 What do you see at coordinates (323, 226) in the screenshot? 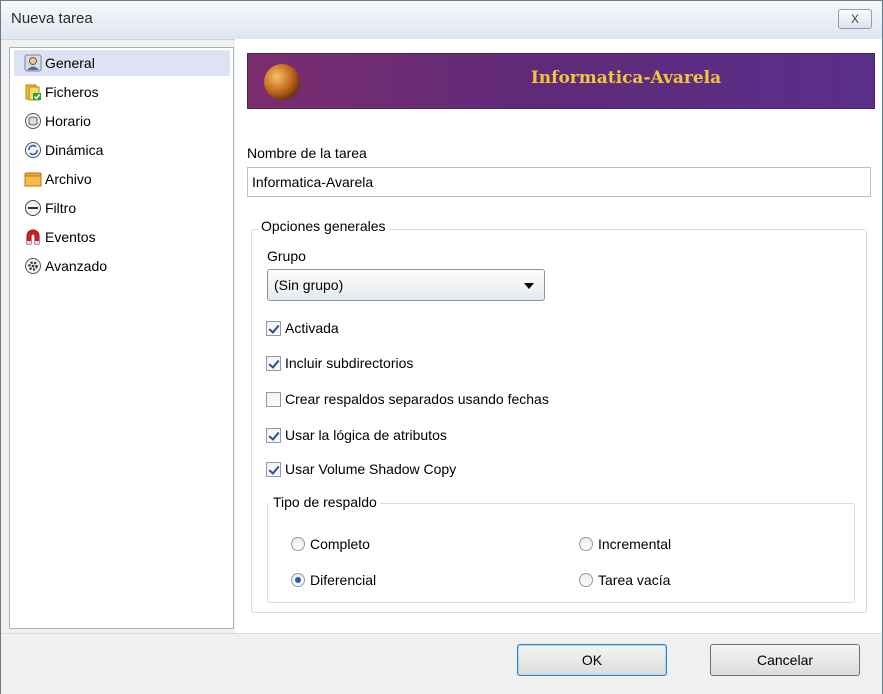
I see `general-options-legend: Opciones generales` at bounding box center [323, 226].